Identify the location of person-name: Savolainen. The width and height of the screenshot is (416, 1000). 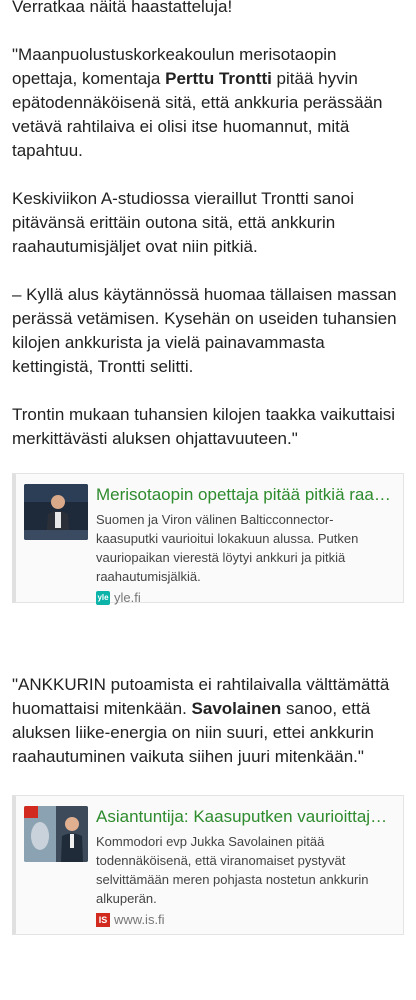
(236, 708).